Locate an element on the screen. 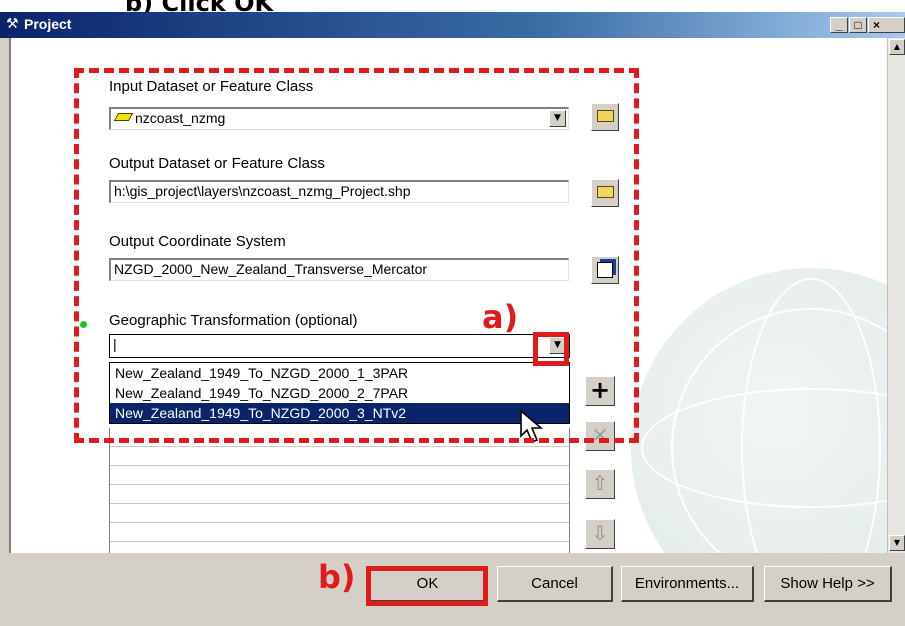 The height and width of the screenshot is (626, 905). close-button: × is located at coordinates (886, 25).